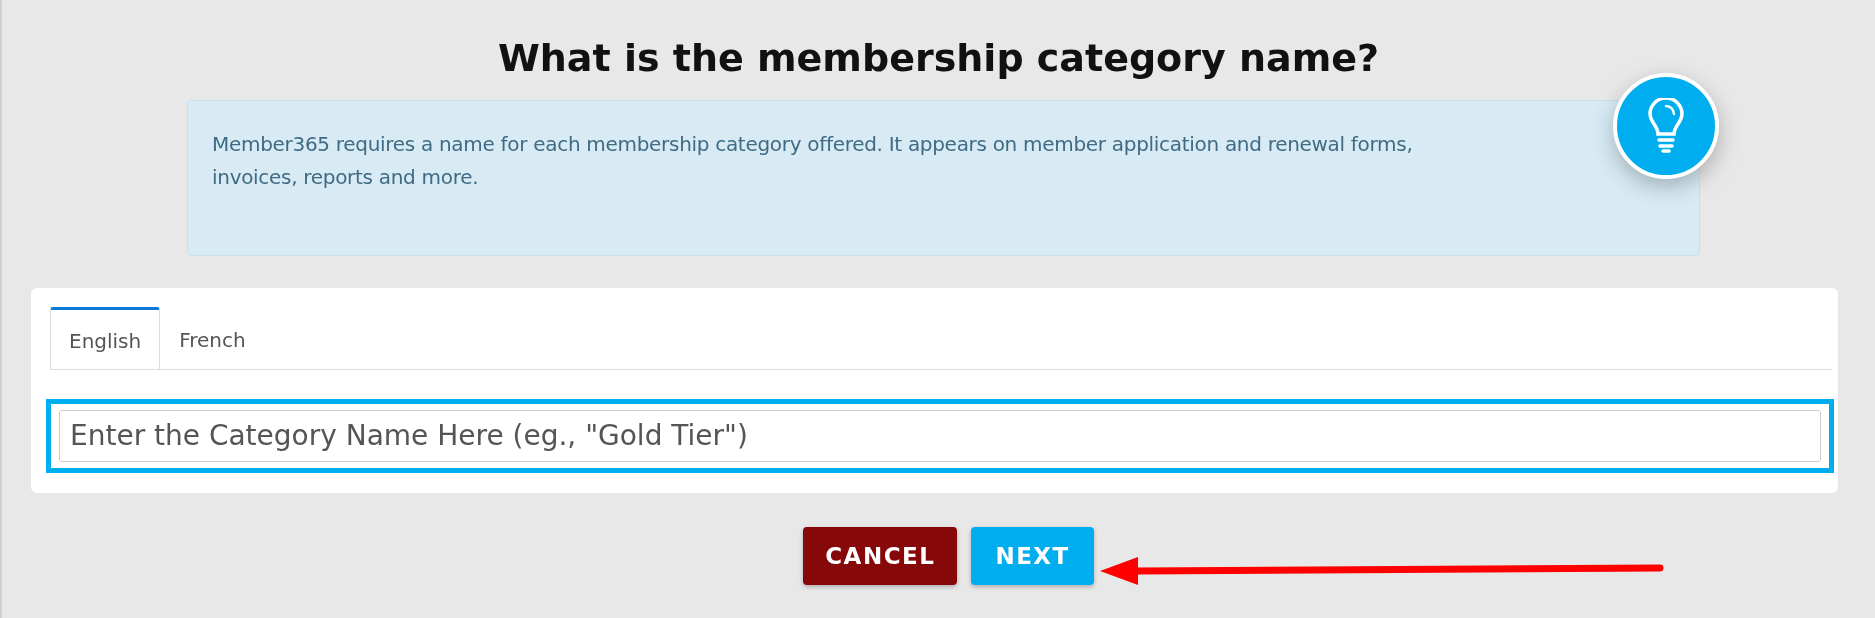 Image resolution: width=1875 pixels, height=618 pixels. Describe the element at coordinates (212, 338) in the screenshot. I see `language-tab: French` at that location.